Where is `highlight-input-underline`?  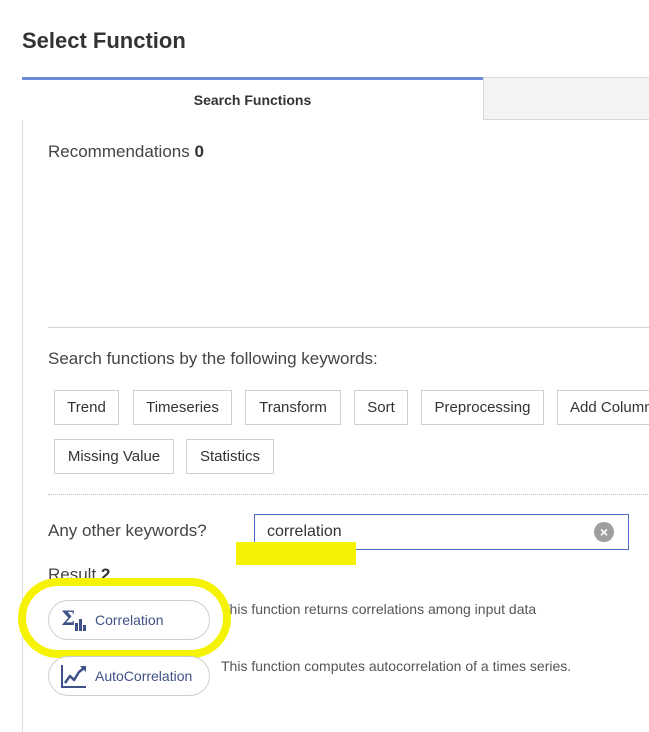 highlight-input-underline is located at coordinates (296, 553).